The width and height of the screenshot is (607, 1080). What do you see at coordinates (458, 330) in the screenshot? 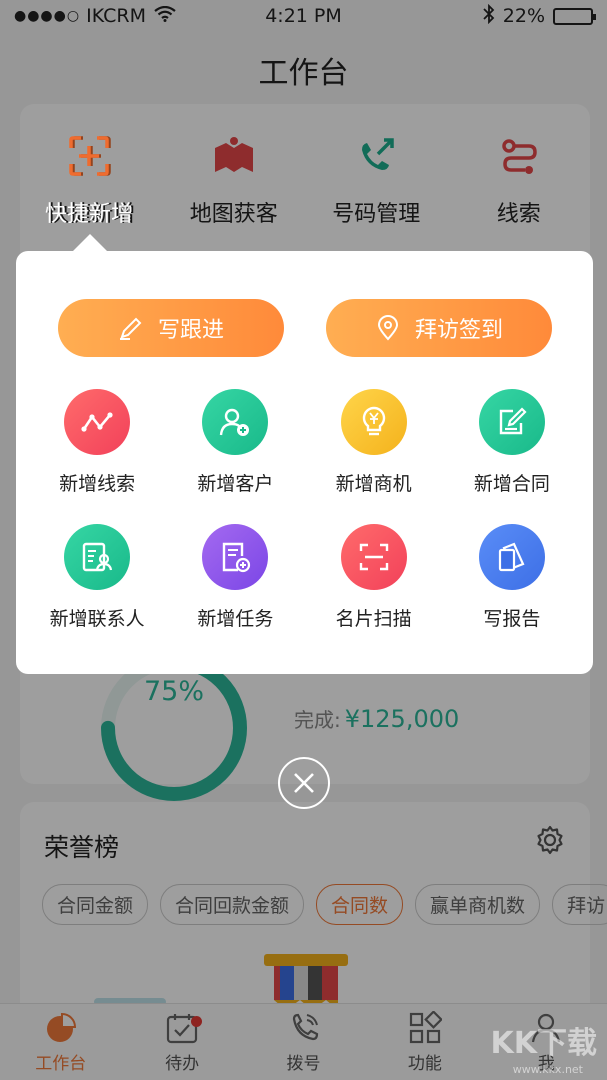
I see `visit-checkin-label: 拜访签到` at bounding box center [458, 330].